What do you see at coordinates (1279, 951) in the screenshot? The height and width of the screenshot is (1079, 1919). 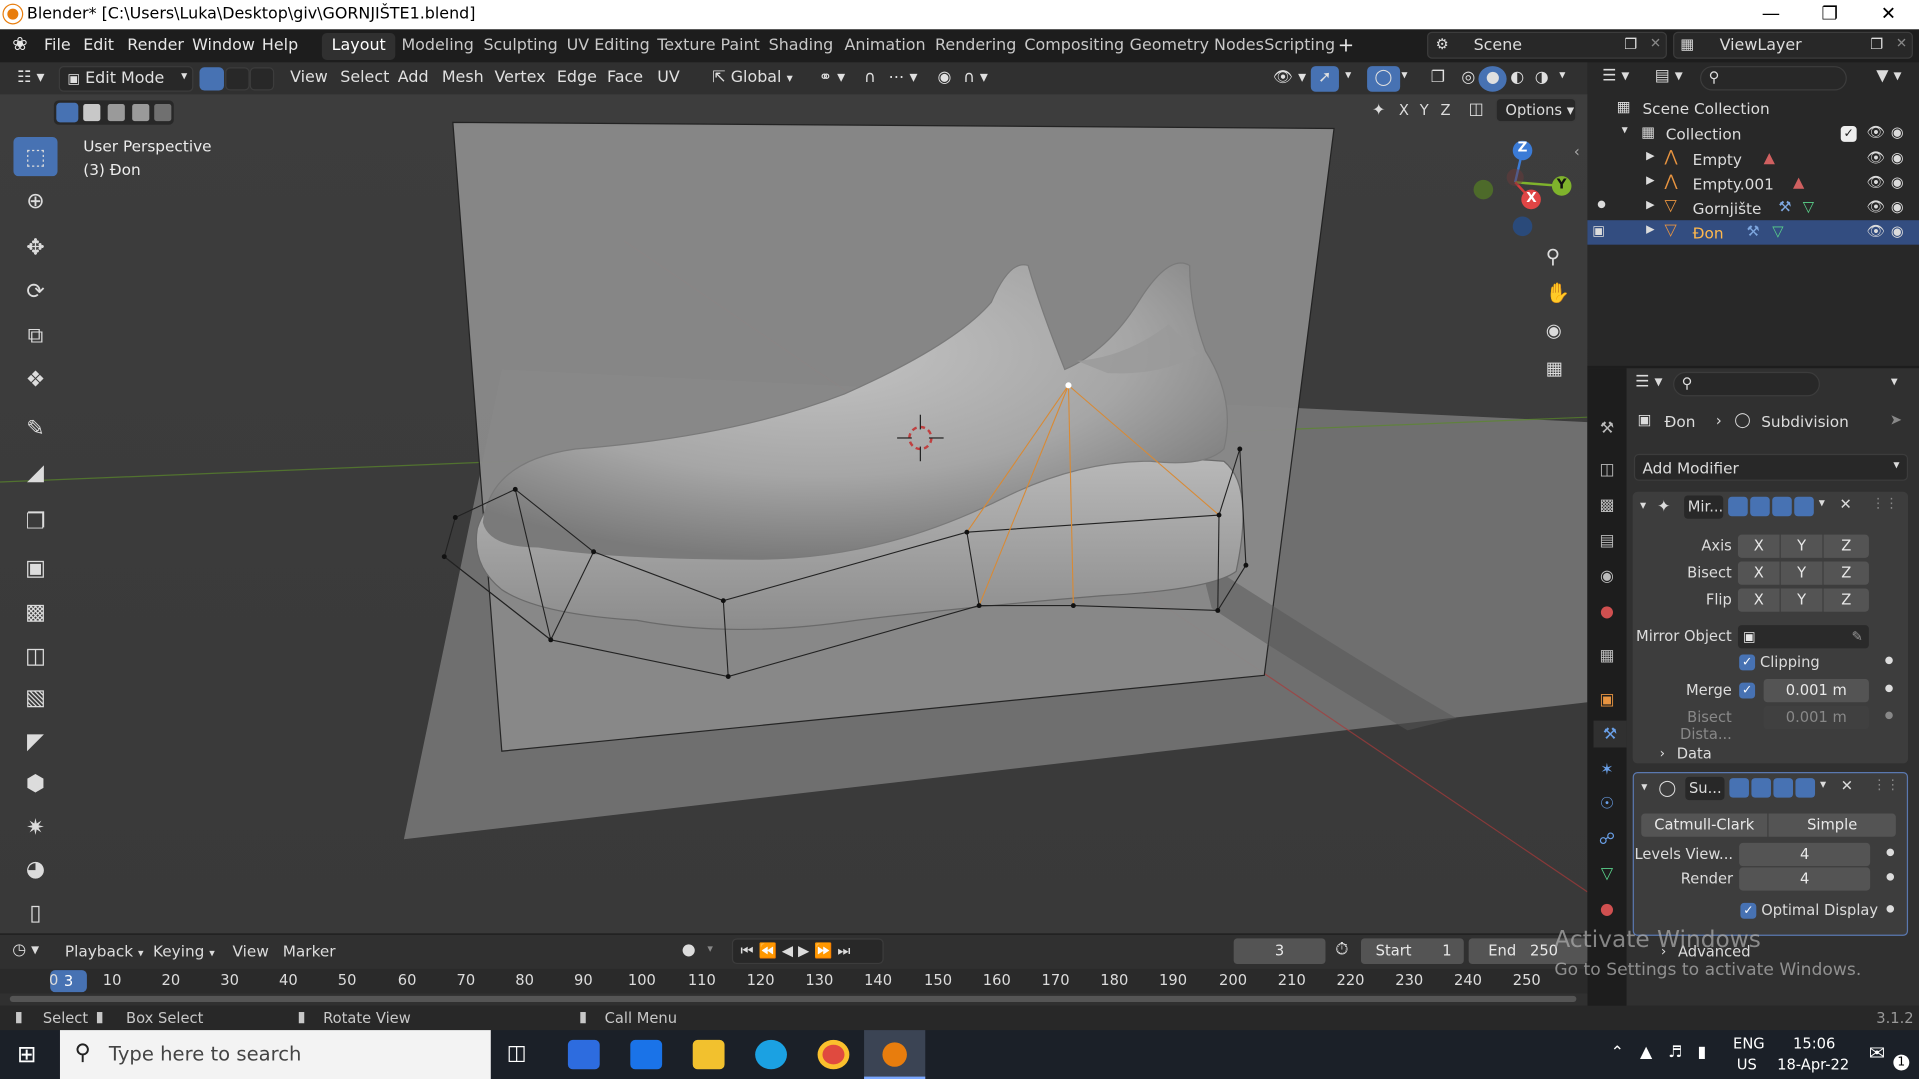 I see `current-frame-field: 3` at bounding box center [1279, 951].